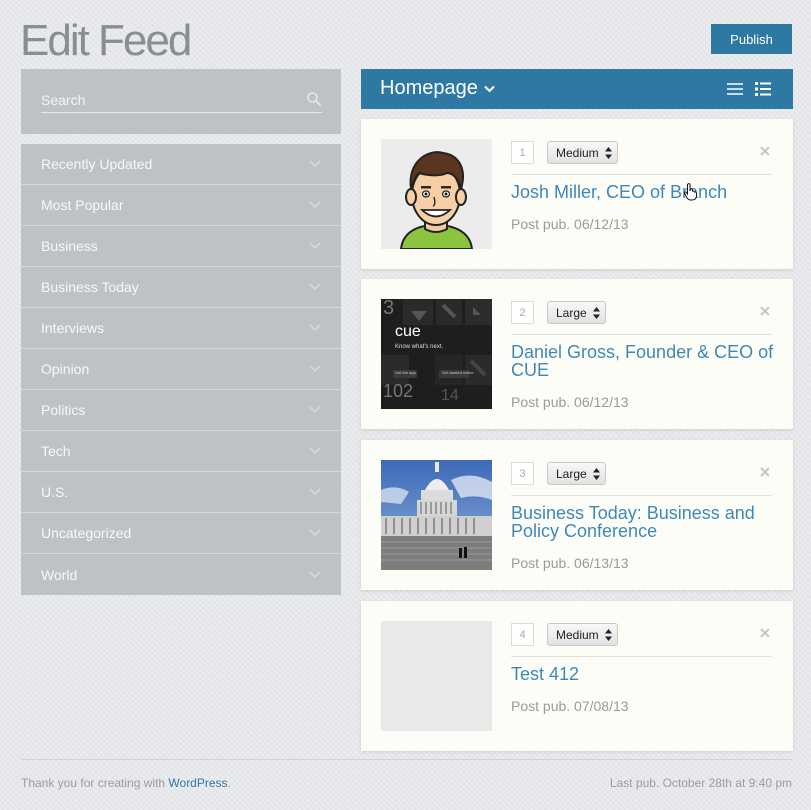 This screenshot has width=811, height=810. Describe the element at coordinates (436, 515) in the screenshot. I see `capitol-building-photo` at that location.